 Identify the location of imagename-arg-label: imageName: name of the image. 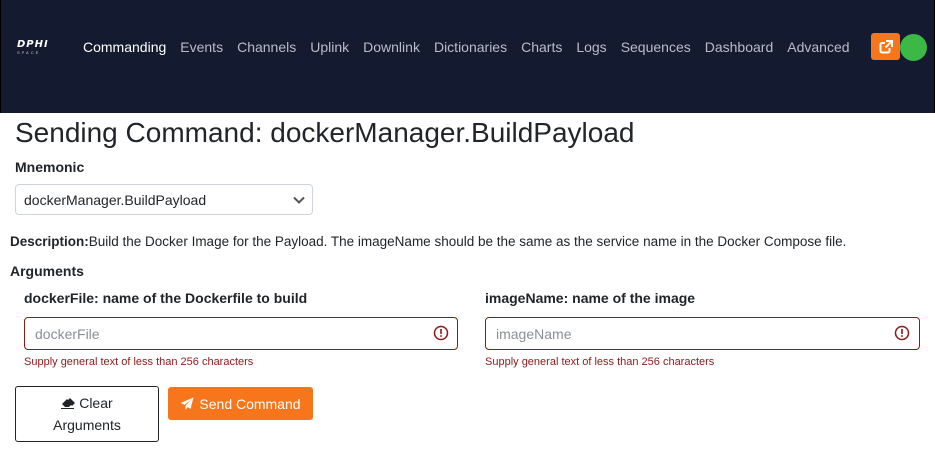
(590, 298).